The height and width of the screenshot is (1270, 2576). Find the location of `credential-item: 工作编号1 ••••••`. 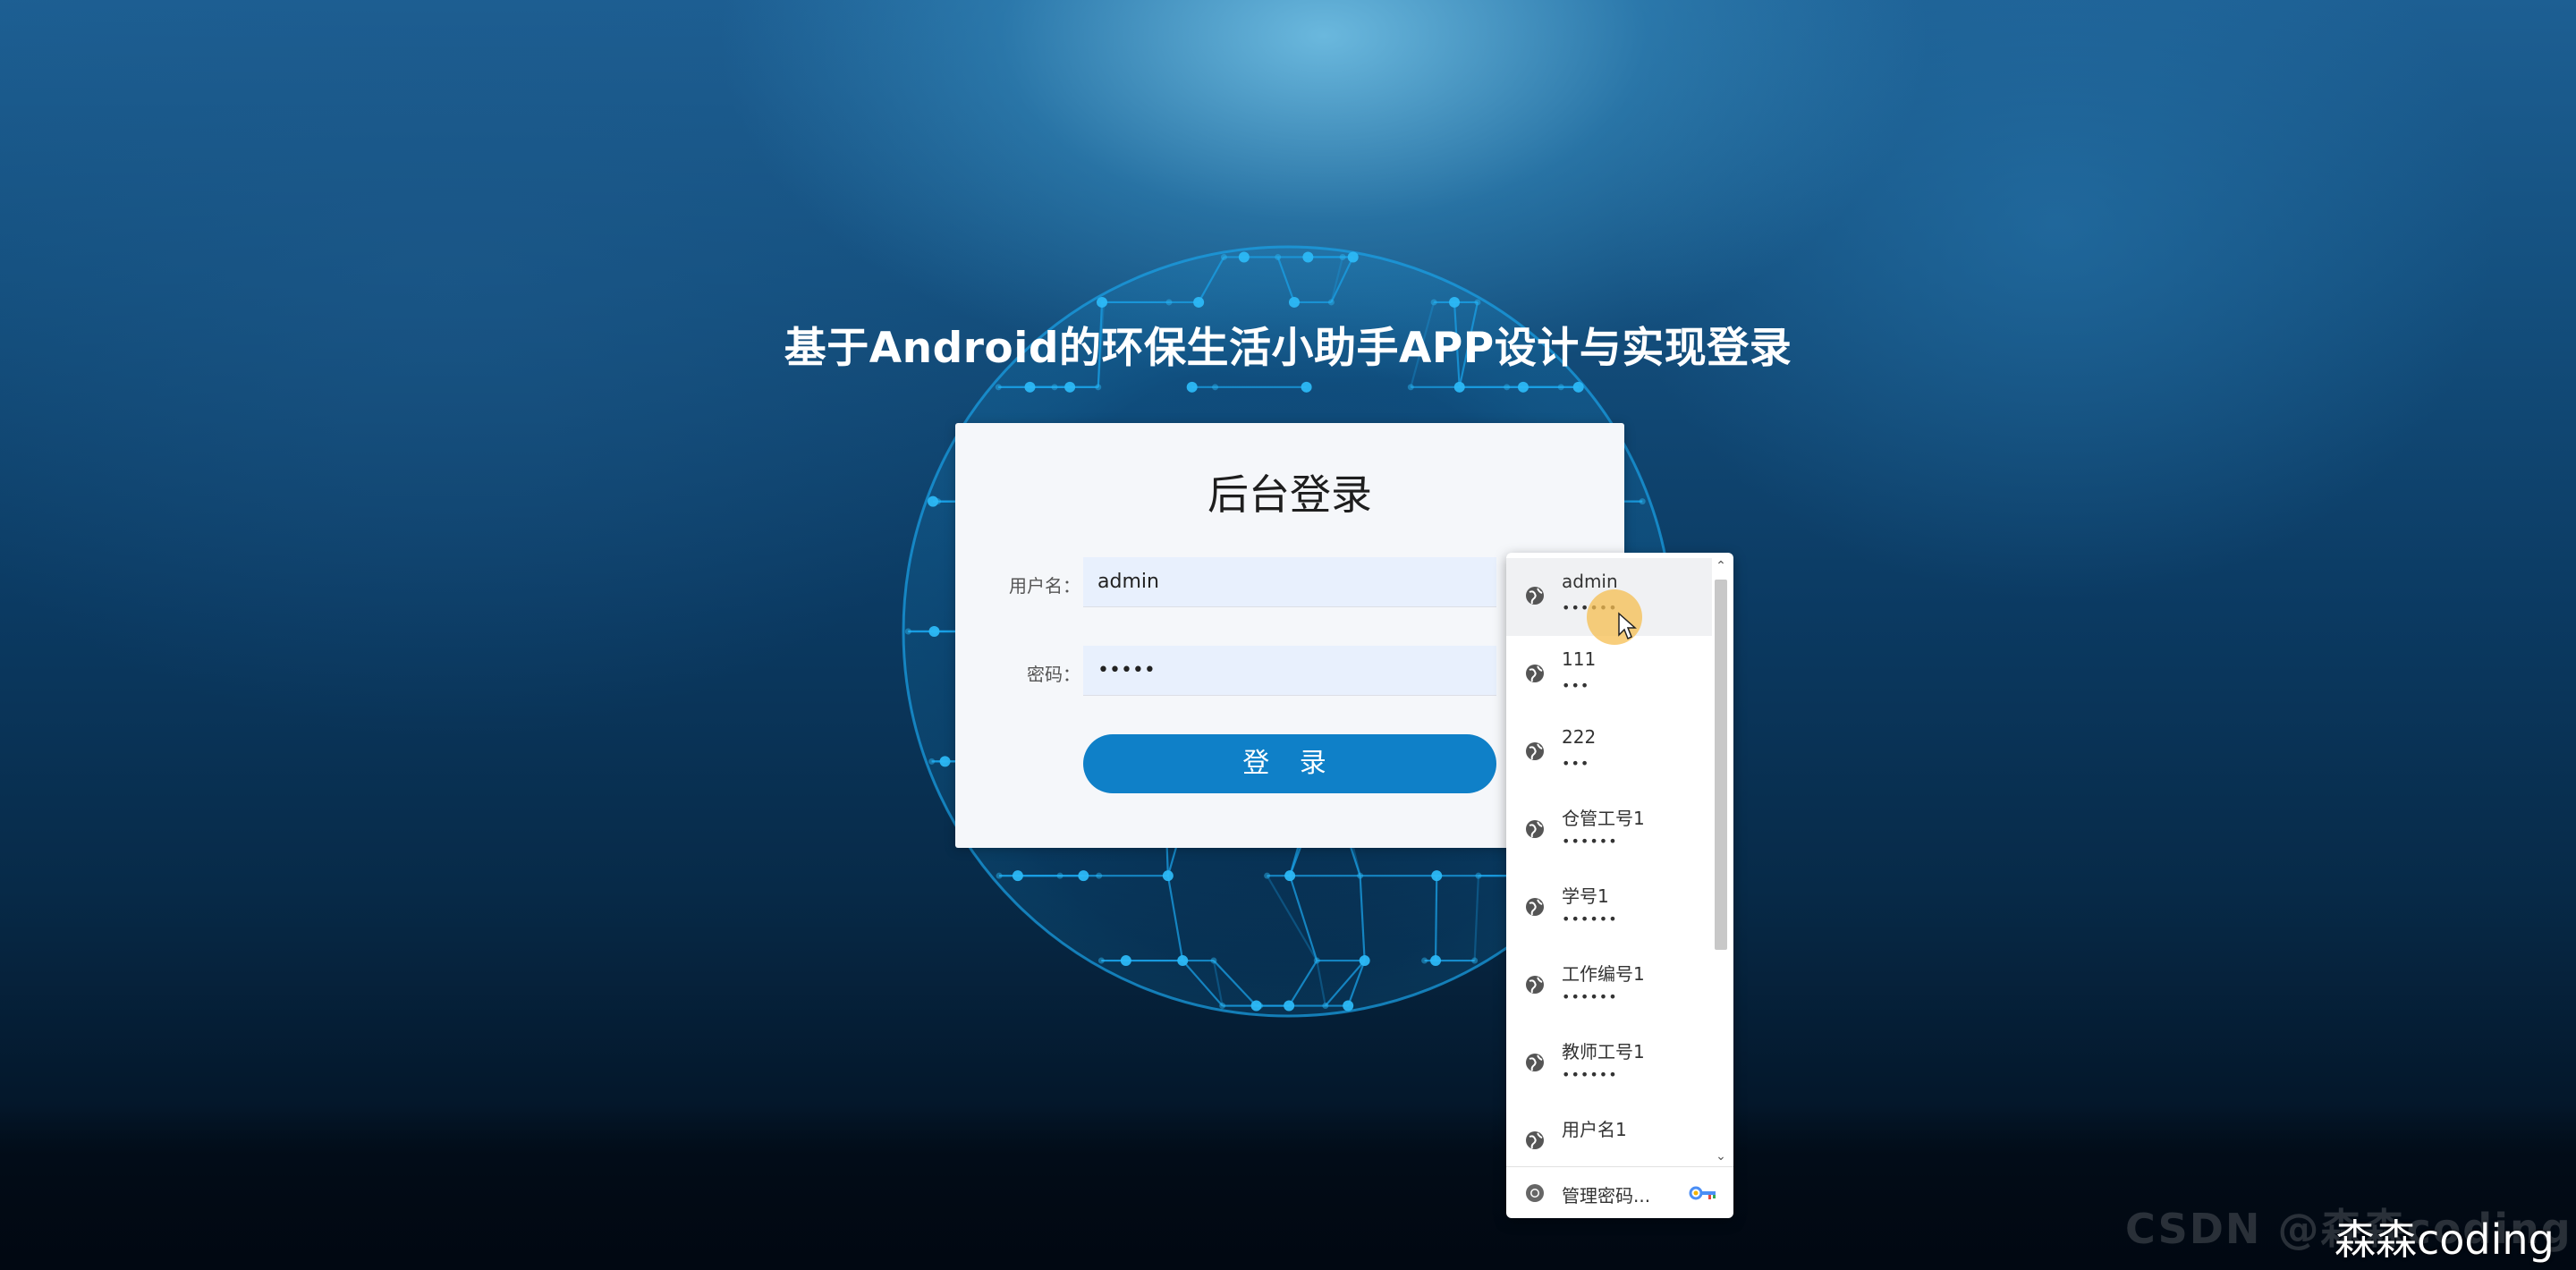

credential-item: 工作编号1 •••••• is located at coordinates (1609, 986).